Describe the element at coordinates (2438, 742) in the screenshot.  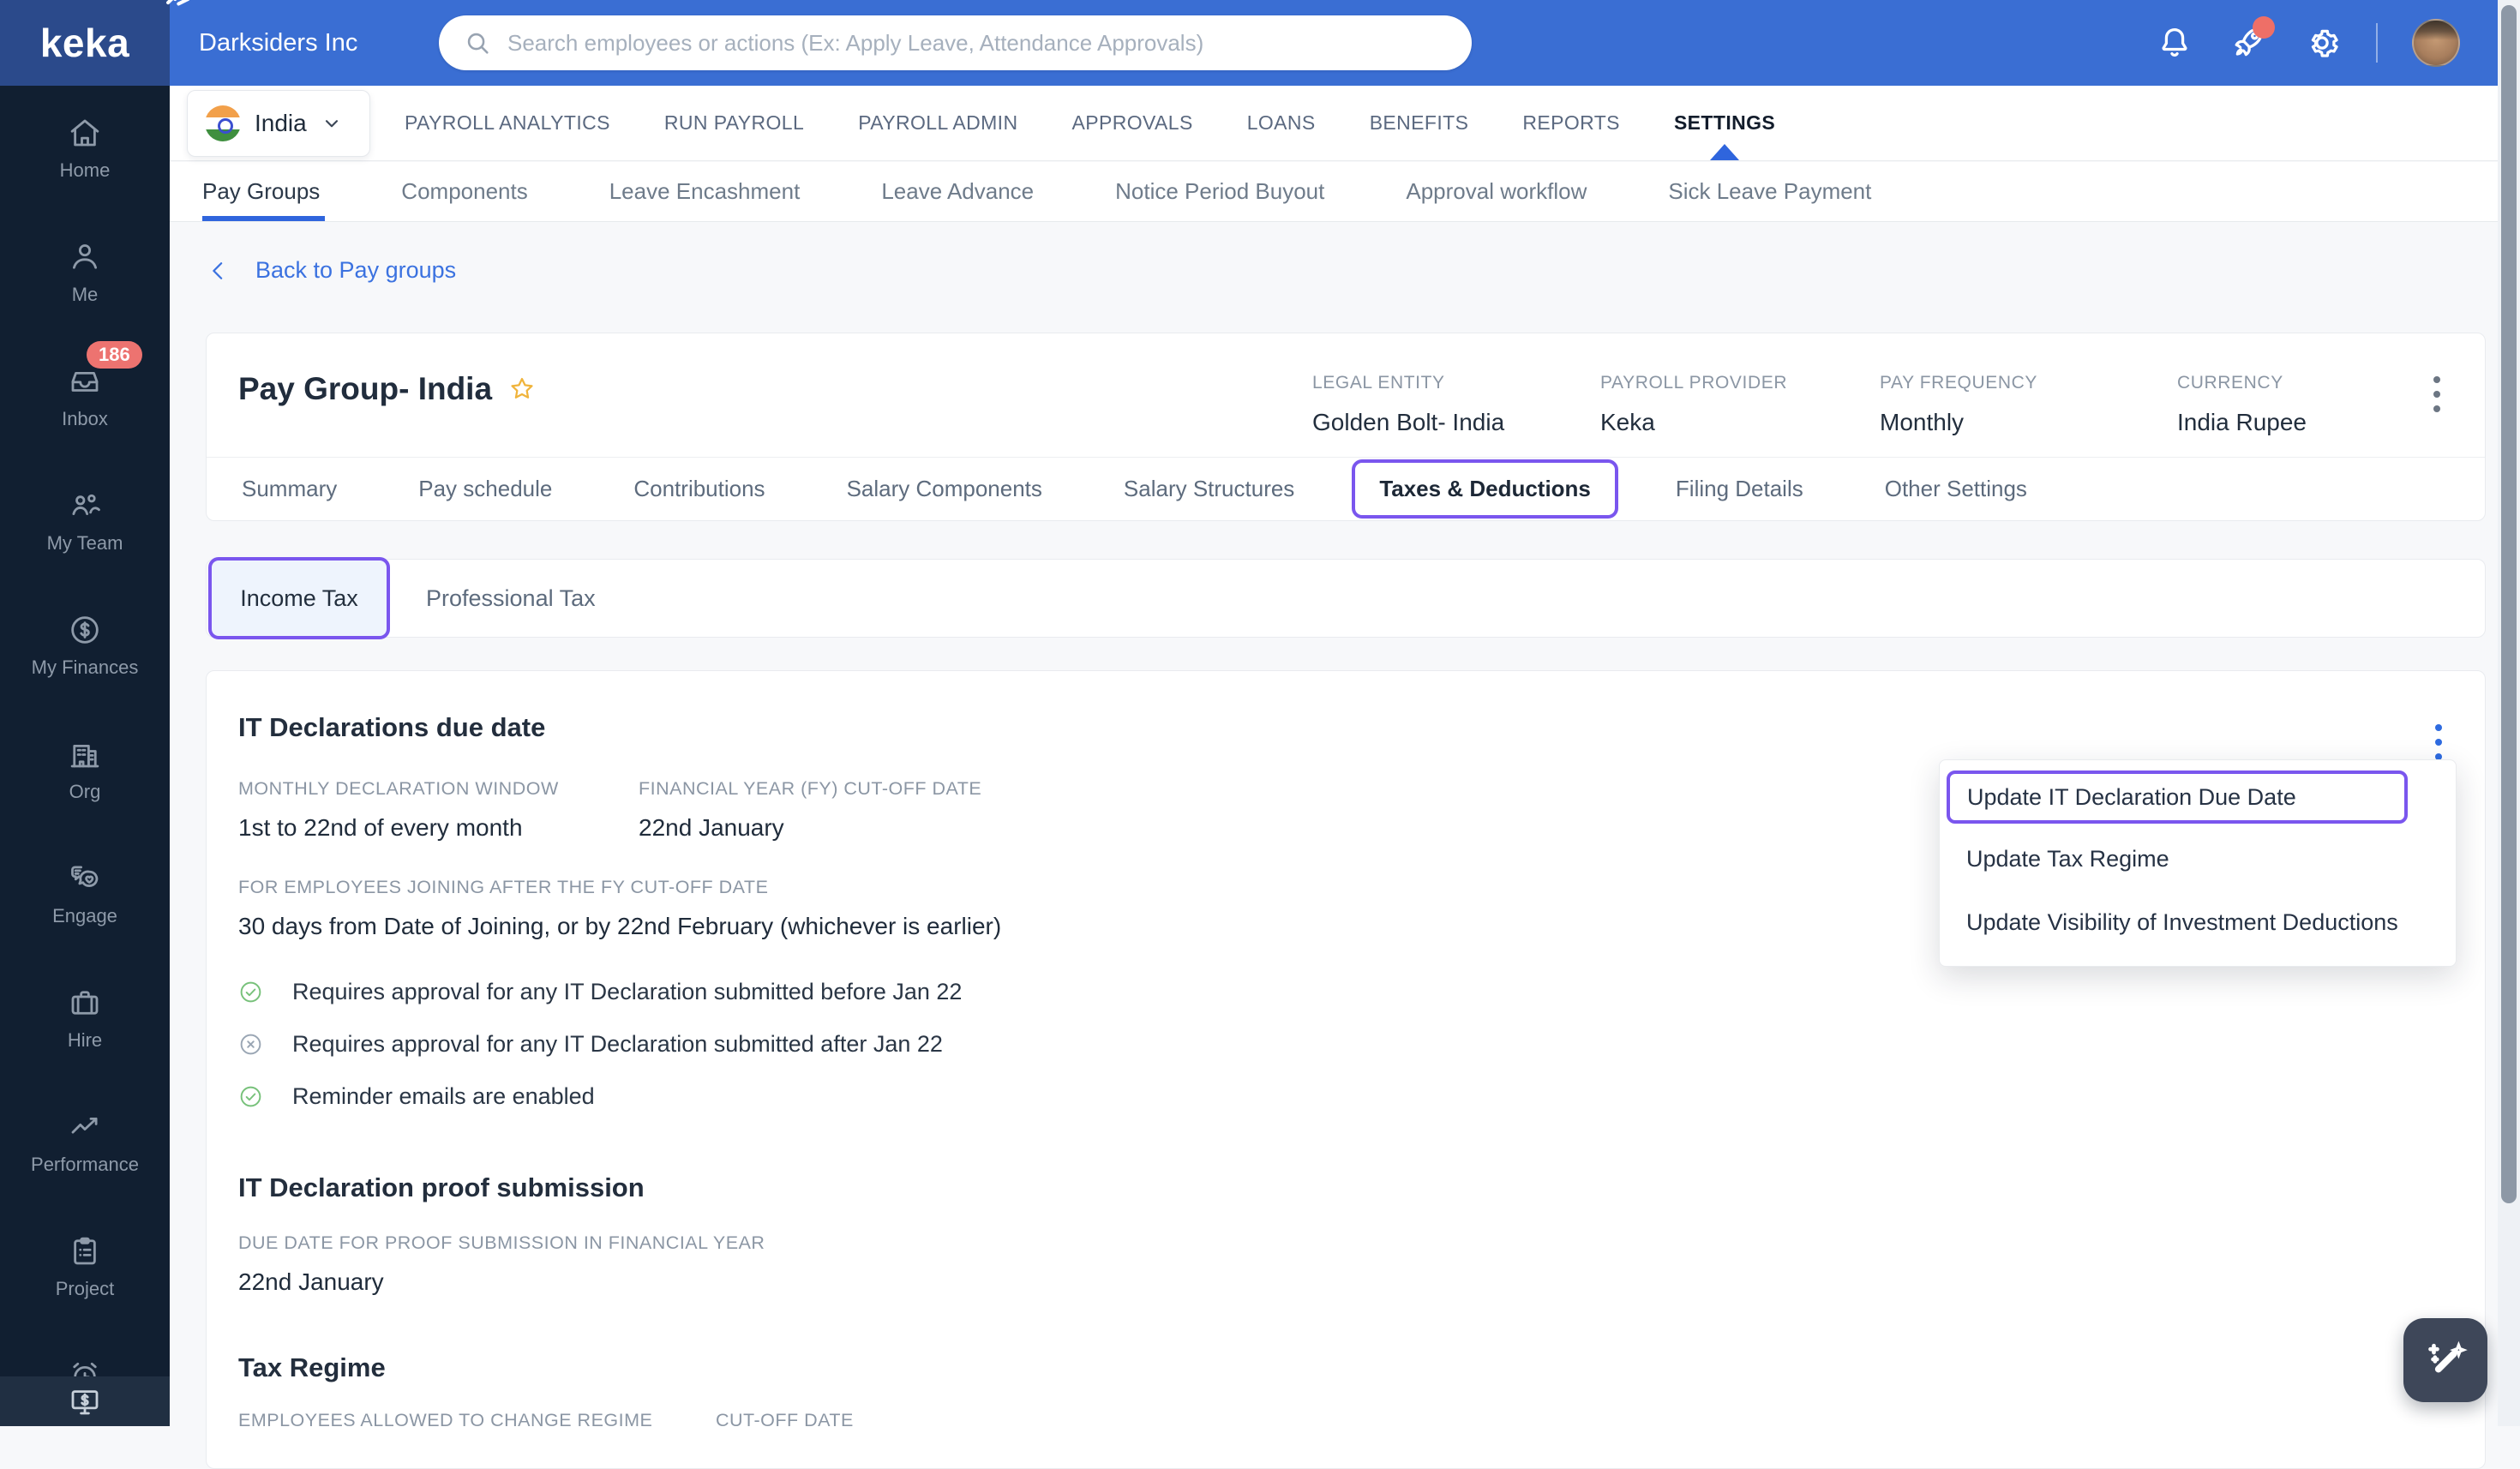
I see `it-declarations-kebab-menu-icon` at that location.